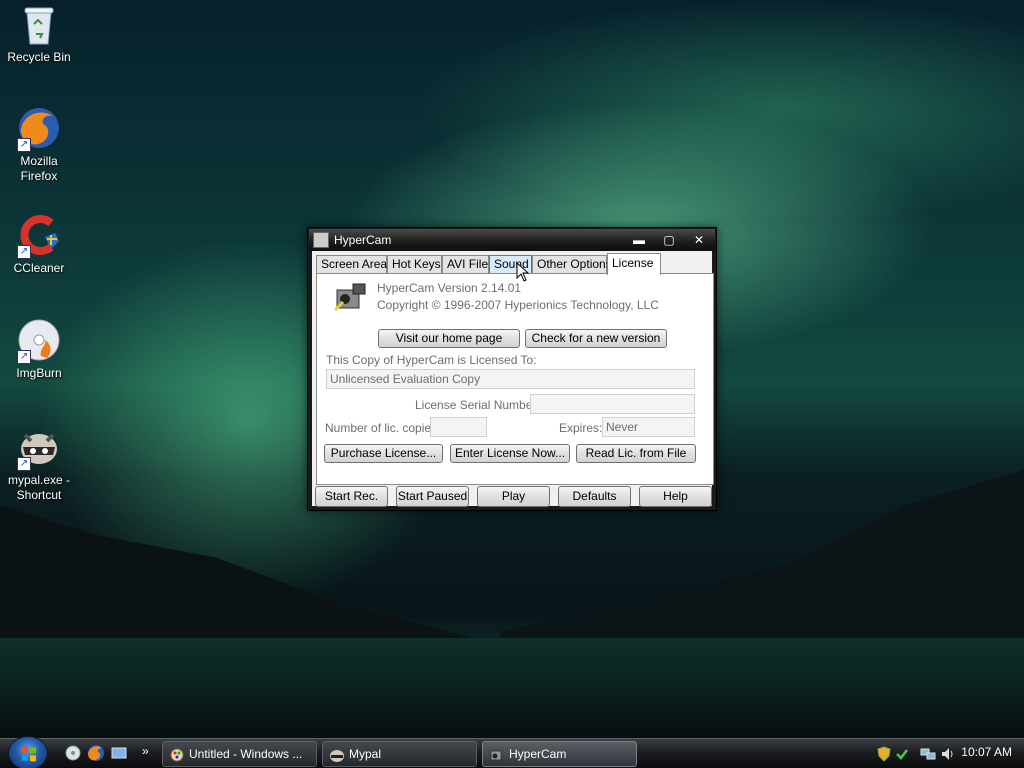 This screenshot has width=1024, height=768. Describe the element at coordinates (581, 428) in the screenshot. I see `expires-label: Expires:` at that location.